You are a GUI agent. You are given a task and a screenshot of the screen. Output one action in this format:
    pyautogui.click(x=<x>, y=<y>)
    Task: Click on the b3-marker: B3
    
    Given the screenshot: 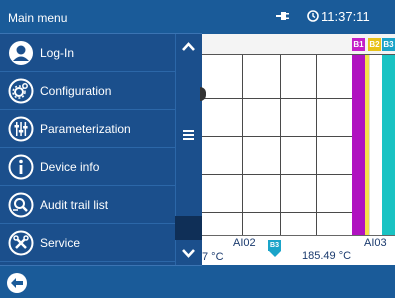 What is the action you would take?
    pyautogui.click(x=274, y=245)
    